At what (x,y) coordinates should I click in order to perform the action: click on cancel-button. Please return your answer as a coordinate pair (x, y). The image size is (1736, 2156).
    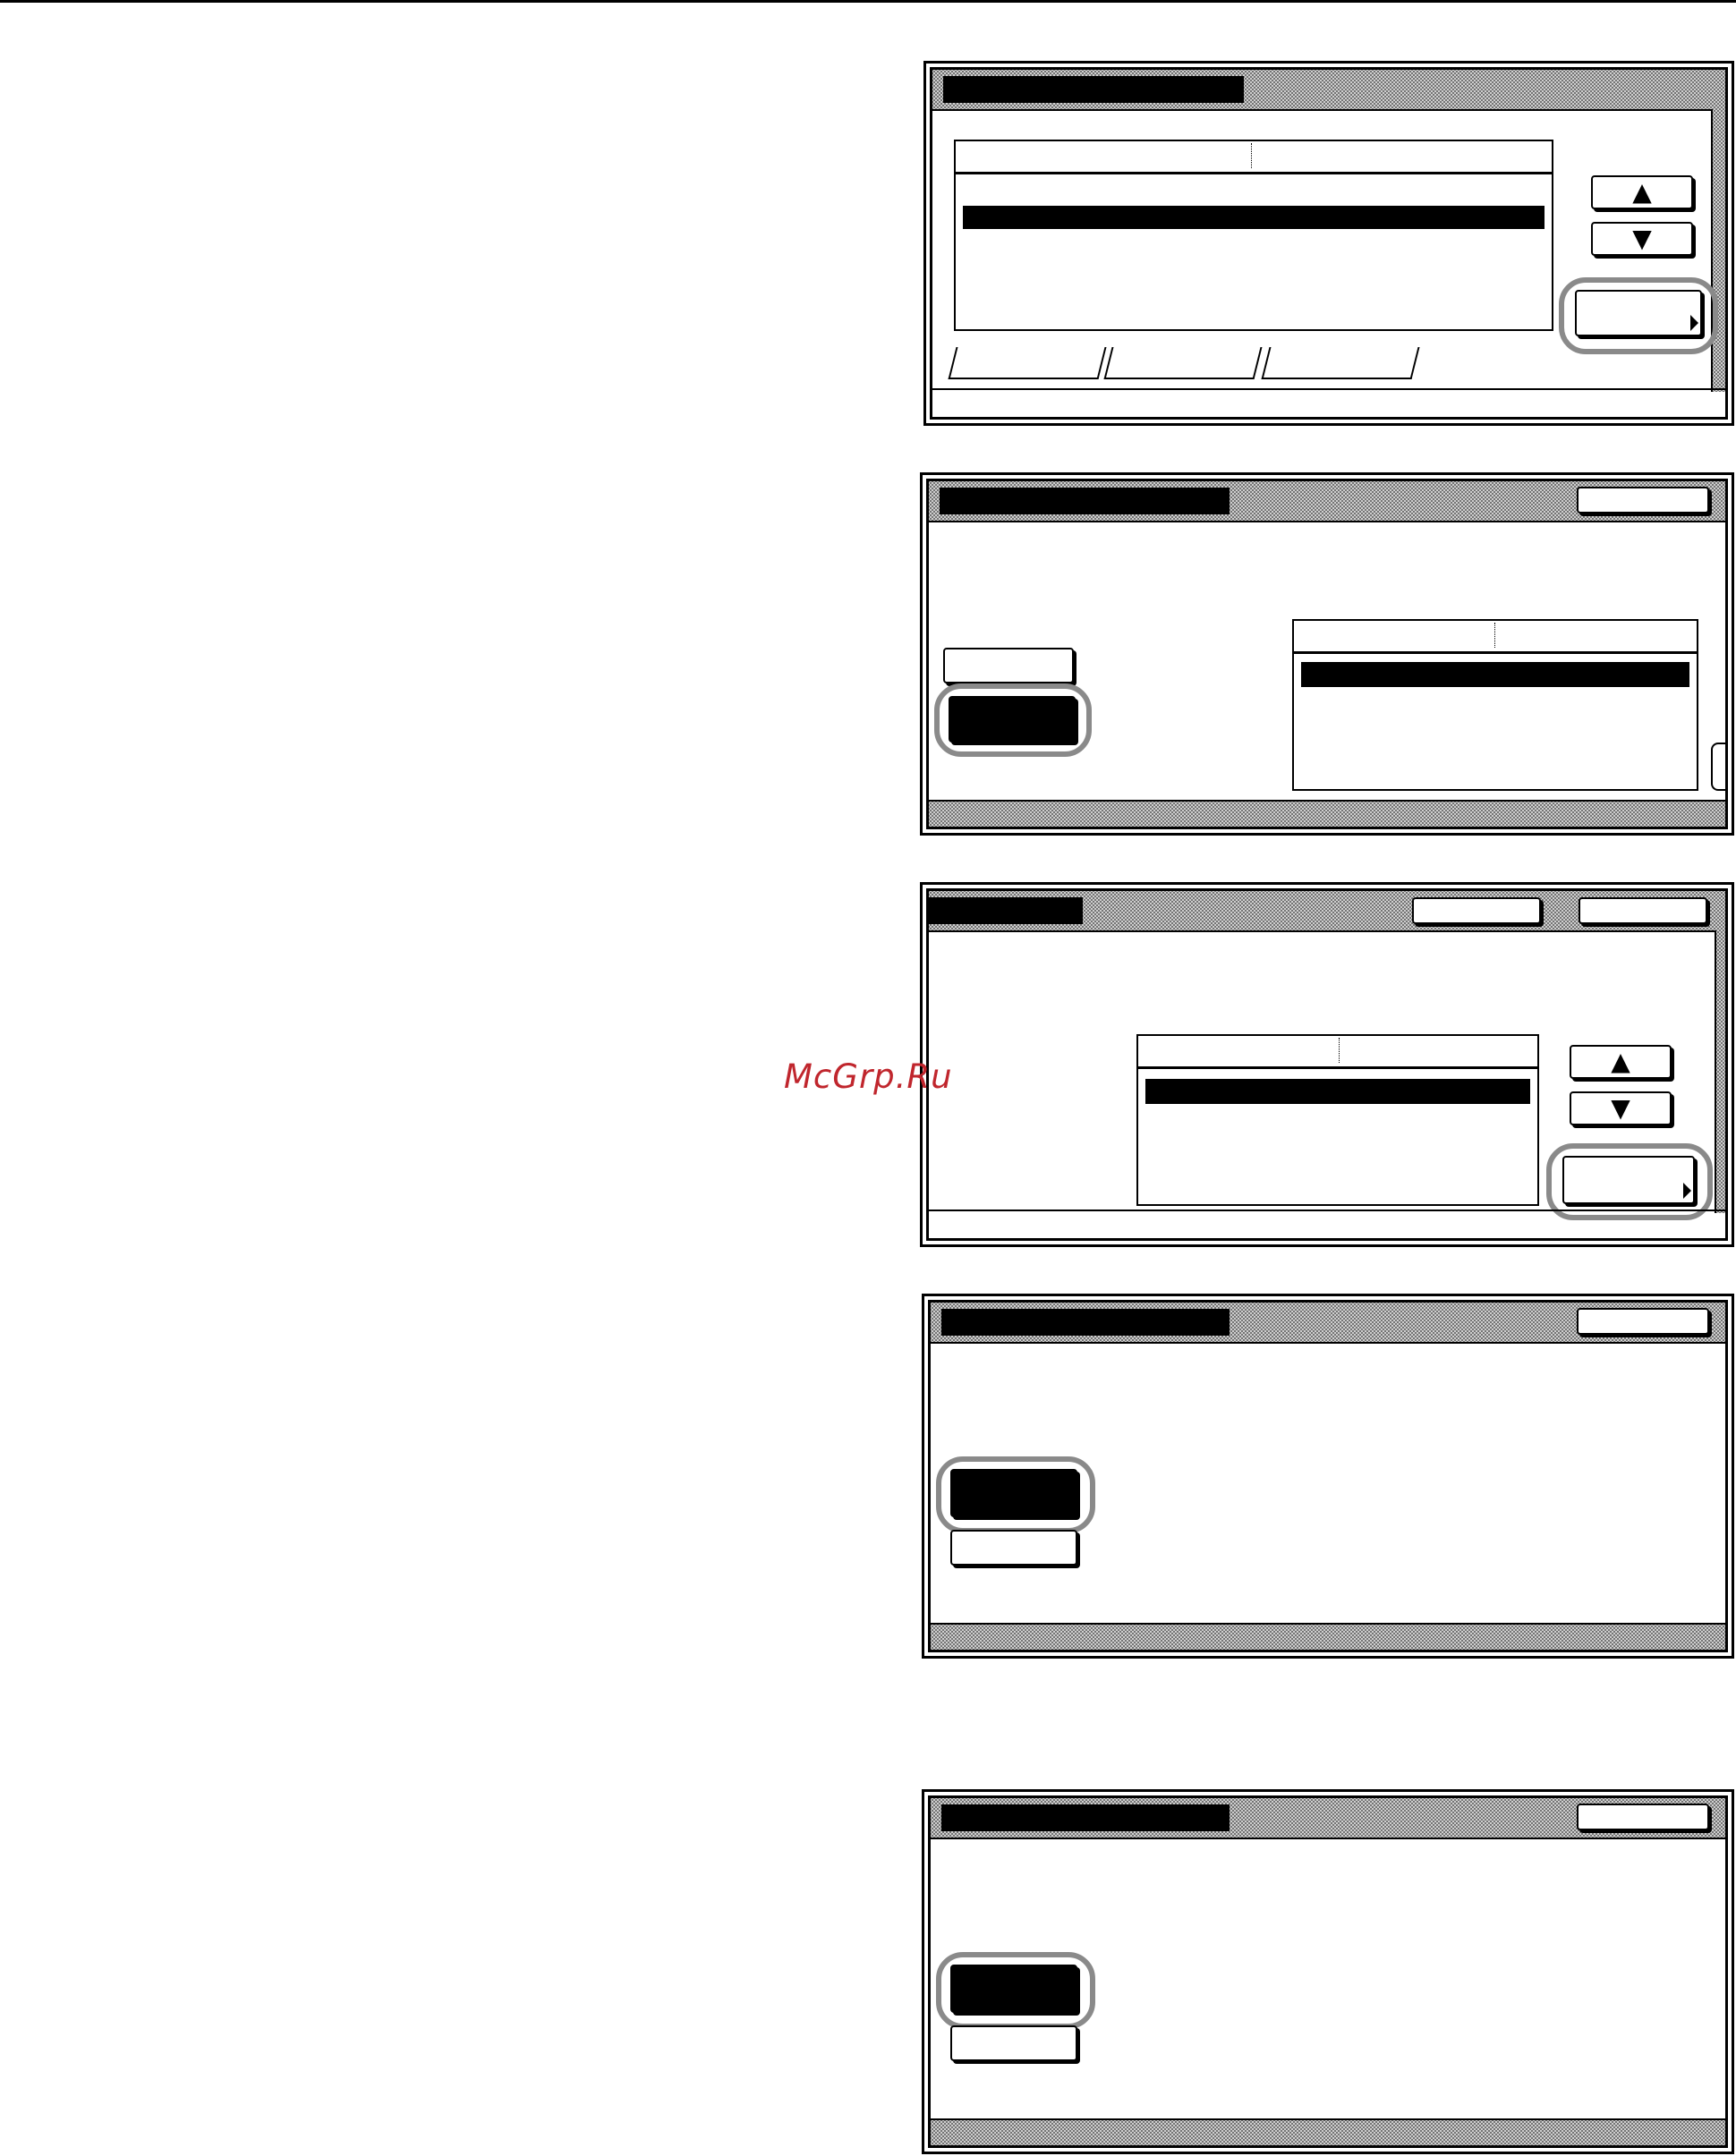
    Looking at the image, I should click on (1477, 910).